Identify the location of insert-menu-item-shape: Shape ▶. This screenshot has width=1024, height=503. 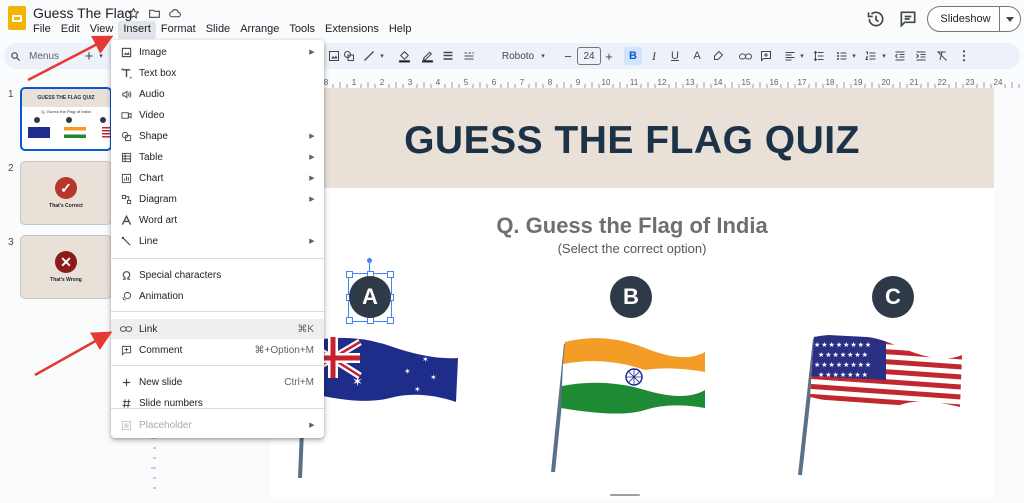
(217, 136).